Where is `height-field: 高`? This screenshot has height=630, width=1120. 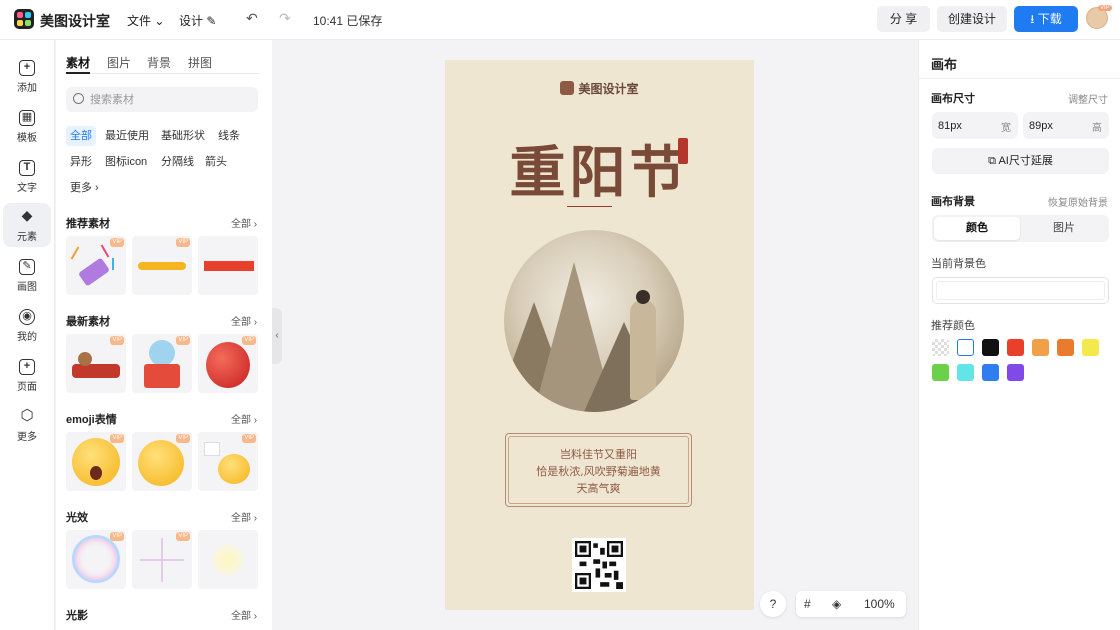
height-field: 高 is located at coordinates (1066, 125).